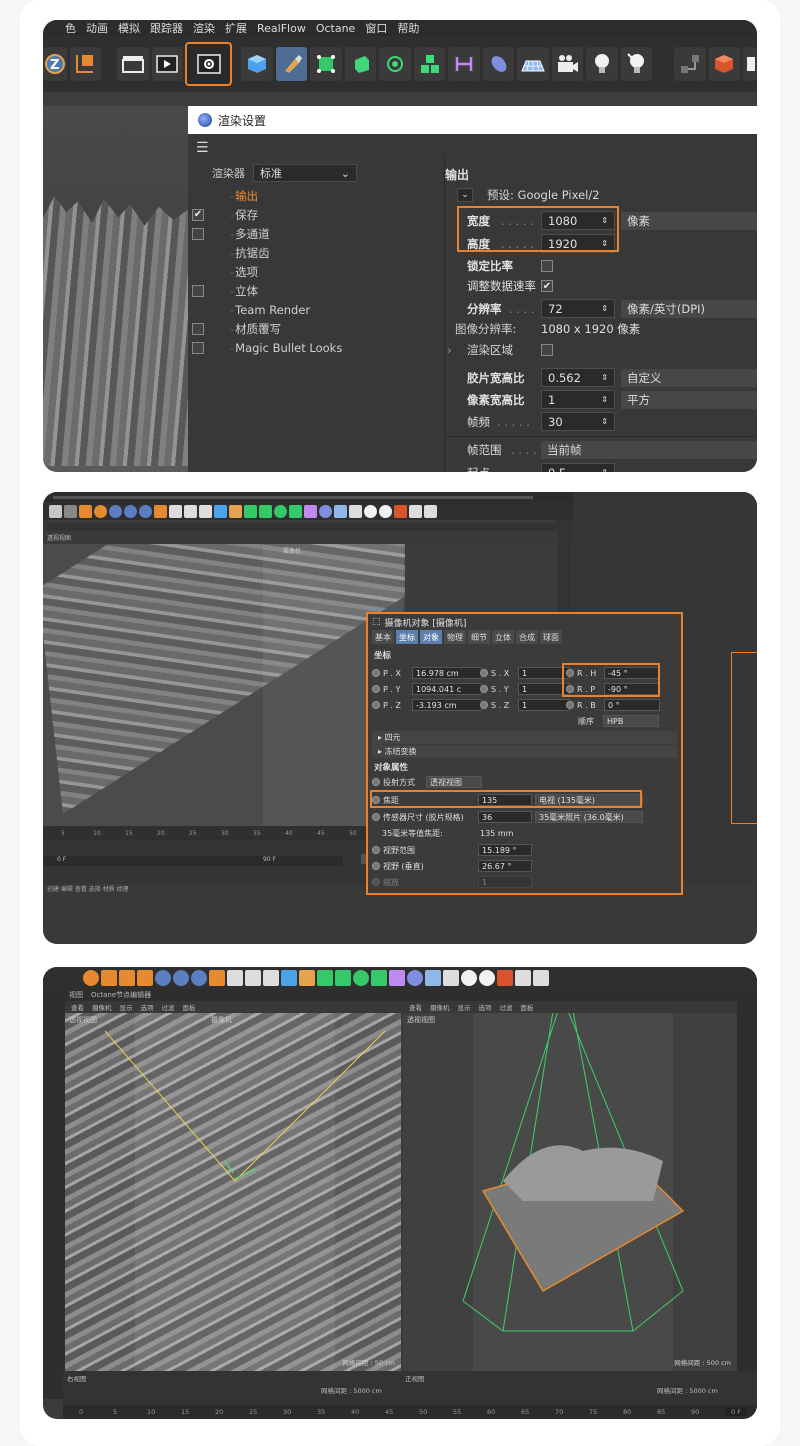  I want to click on fov-v-input: 26.67 °, so click(505, 866).